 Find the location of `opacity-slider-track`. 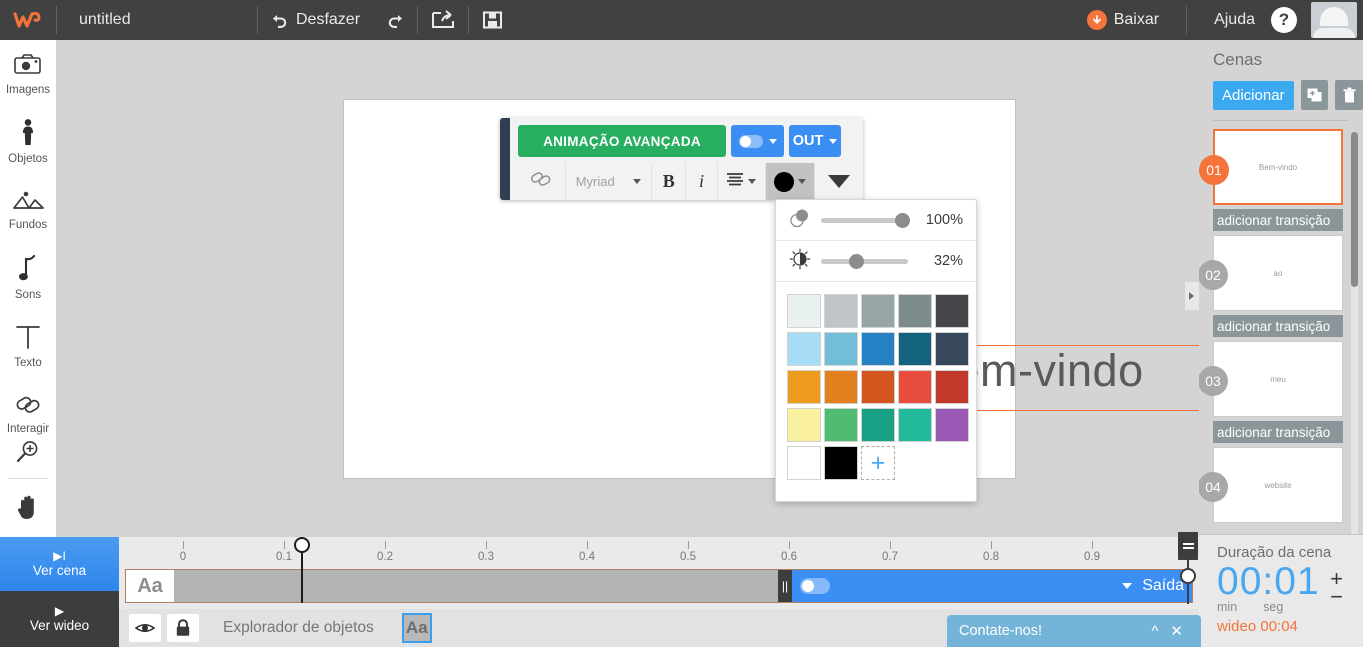

opacity-slider-track is located at coordinates (865, 220).